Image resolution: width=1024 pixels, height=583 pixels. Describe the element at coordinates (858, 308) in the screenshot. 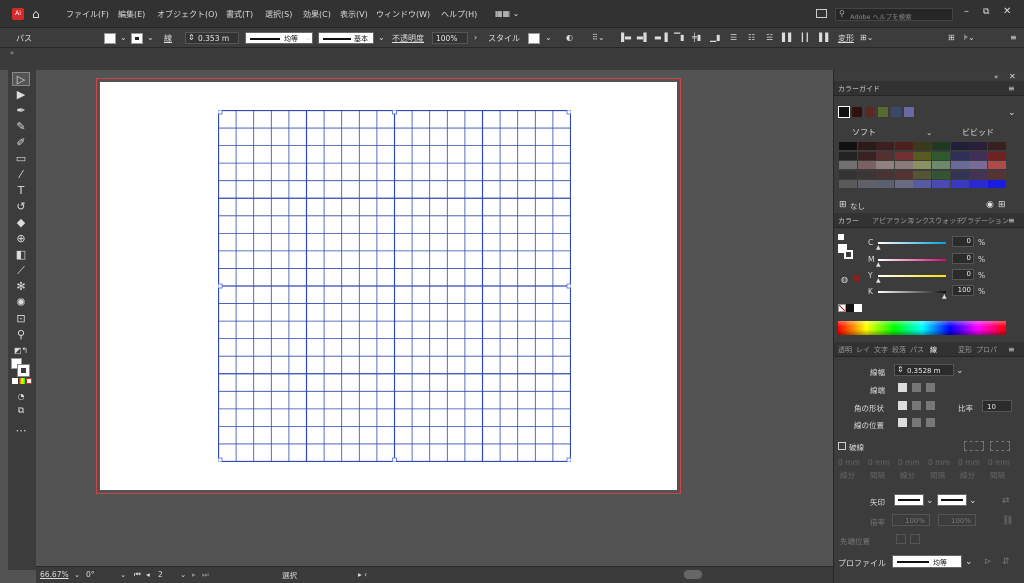

I see `white-quick-swatch` at that location.